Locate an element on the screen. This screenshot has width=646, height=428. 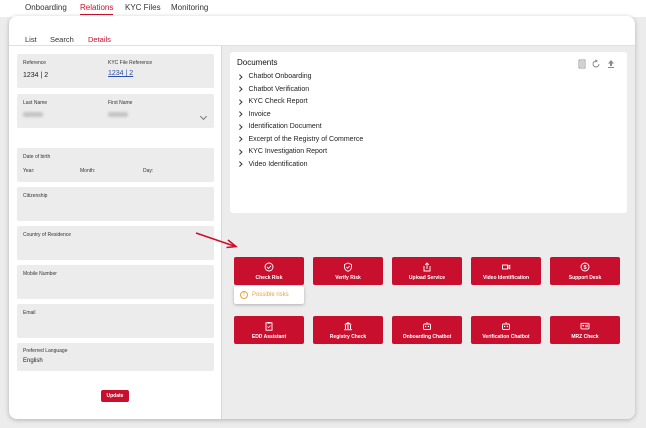
mobile-number-field: Mobile Number is located at coordinates (115, 282).